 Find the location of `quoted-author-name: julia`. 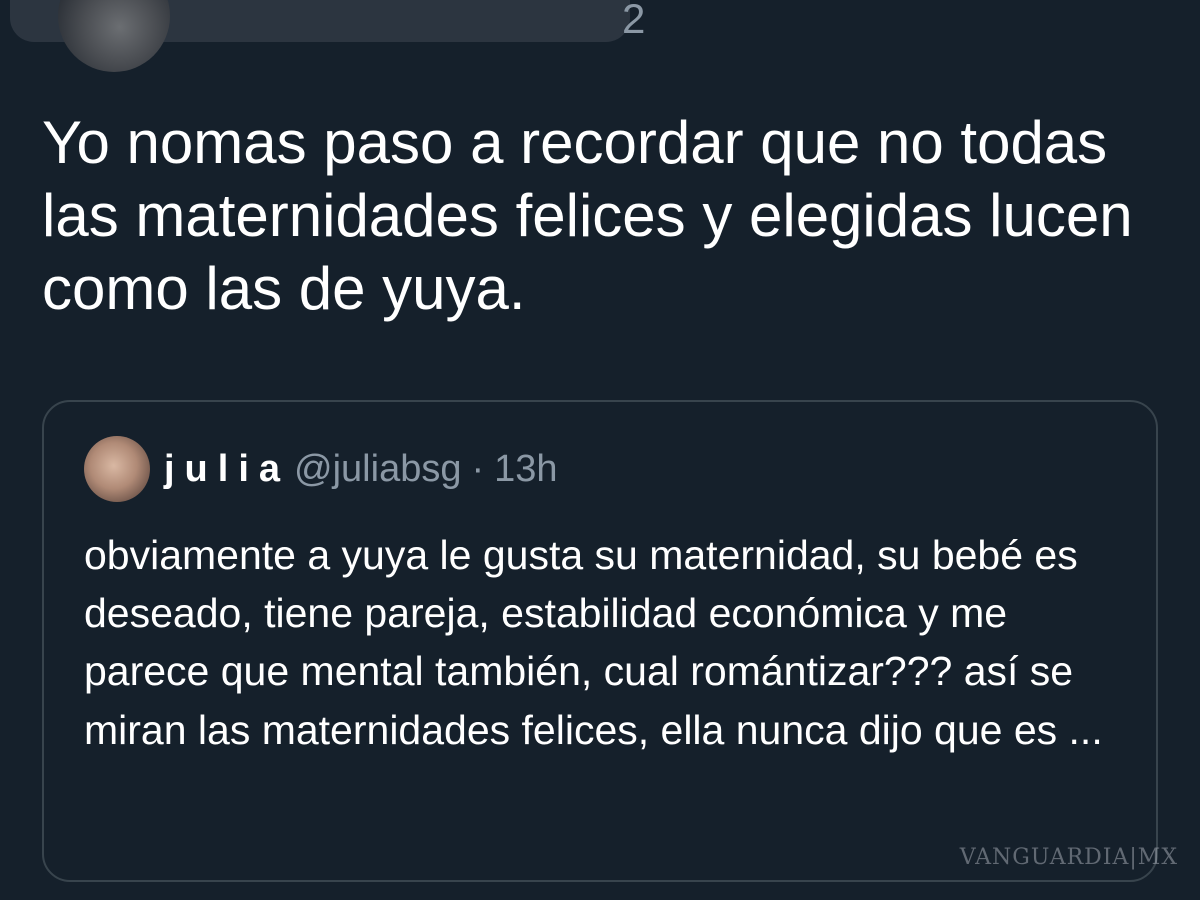

quoted-author-name: julia is located at coordinates (227, 468).